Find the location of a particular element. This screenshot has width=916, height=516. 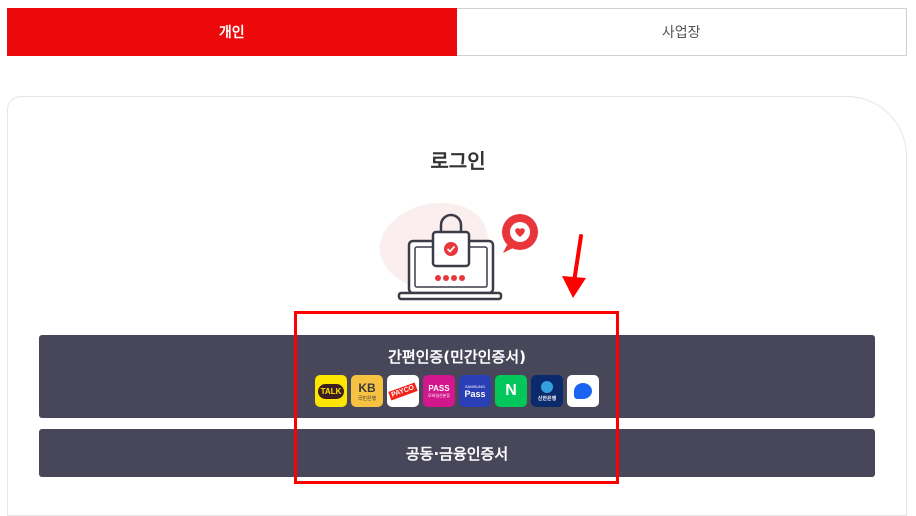

joint-cert-button: 공동·금융인증서 is located at coordinates (457, 453).